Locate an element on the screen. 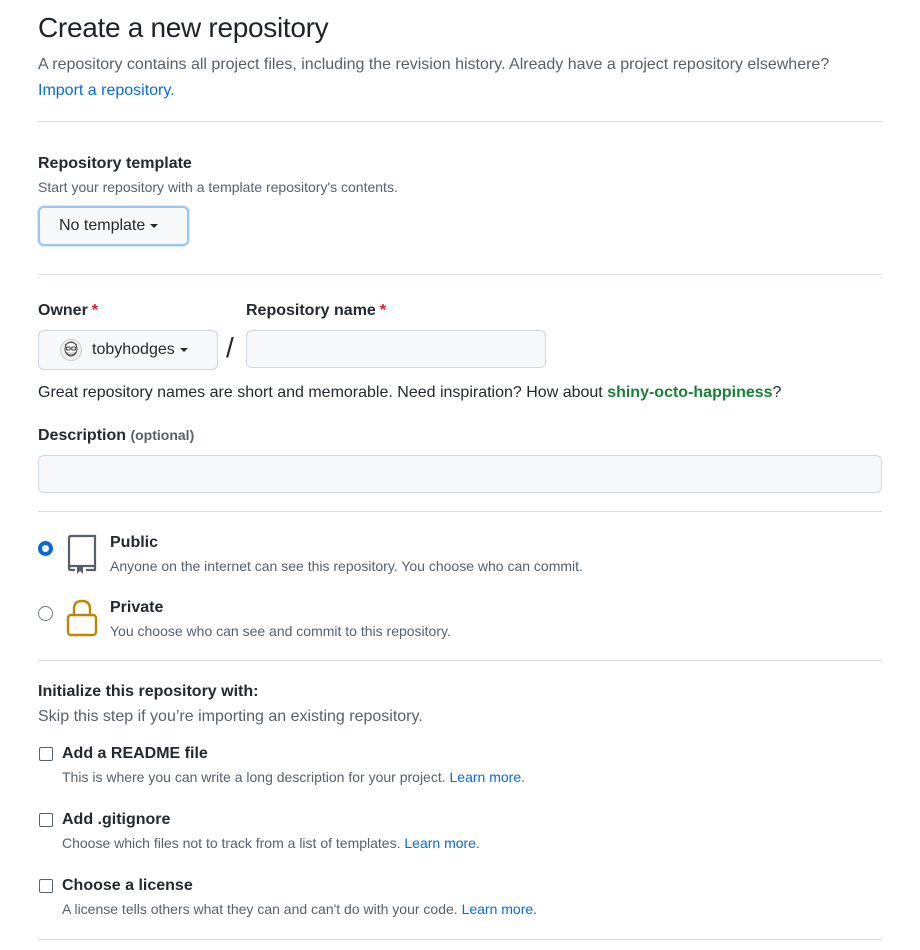  avatar is located at coordinates (71, 350).